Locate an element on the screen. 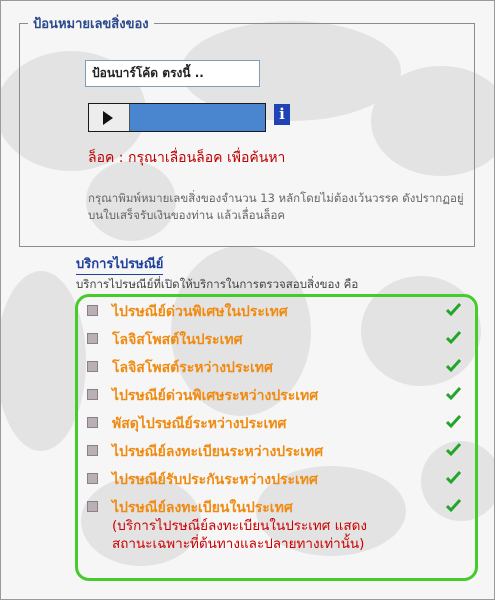 The height and width of the screenshot is (600, 495). slider-handle is located at coordinates (109, 117).